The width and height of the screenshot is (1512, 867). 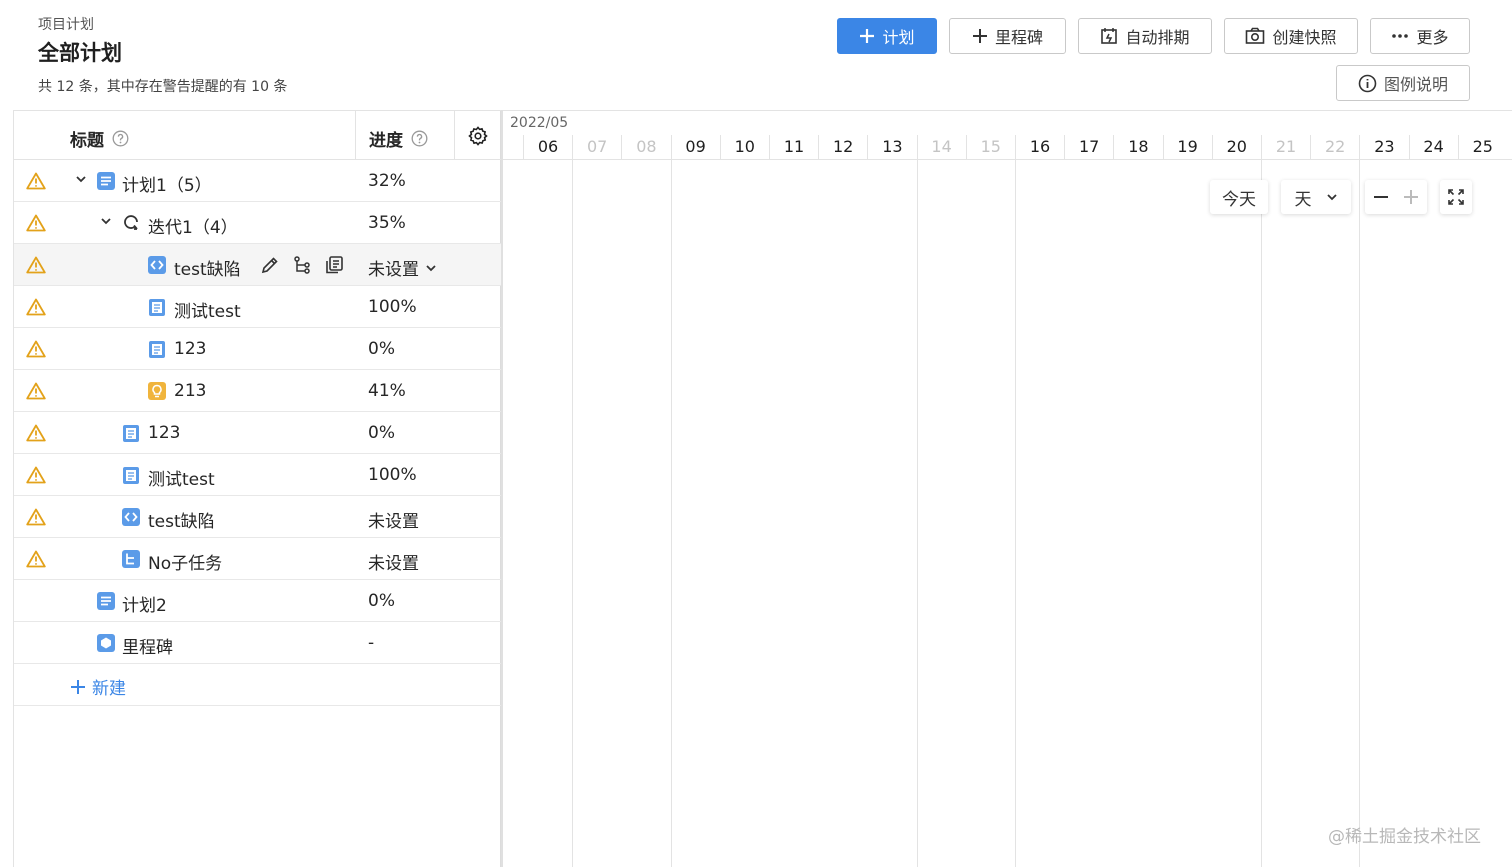 I want to click on day-cell: 18, so click(x=1137, y=147).